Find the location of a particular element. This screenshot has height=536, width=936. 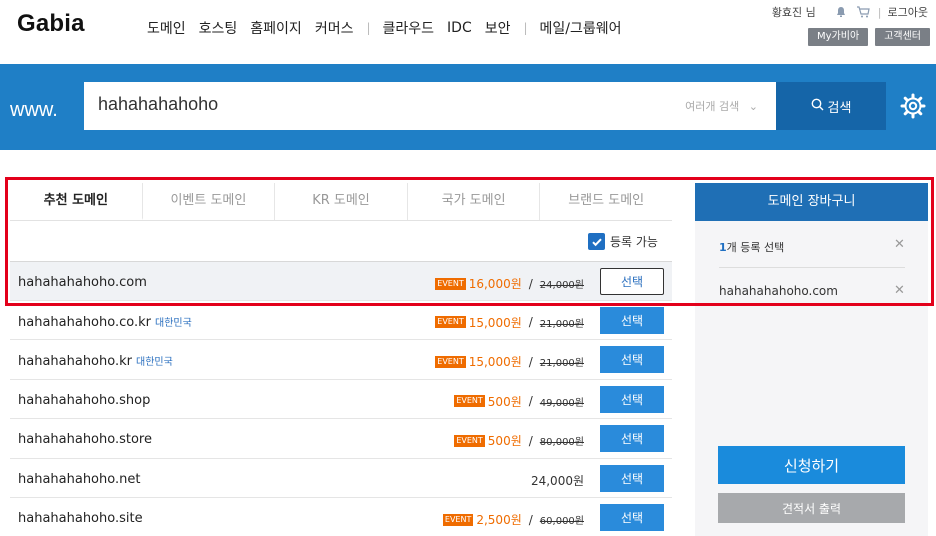

nav-cloud: 클라우드 is located at coordinates (409, 28).